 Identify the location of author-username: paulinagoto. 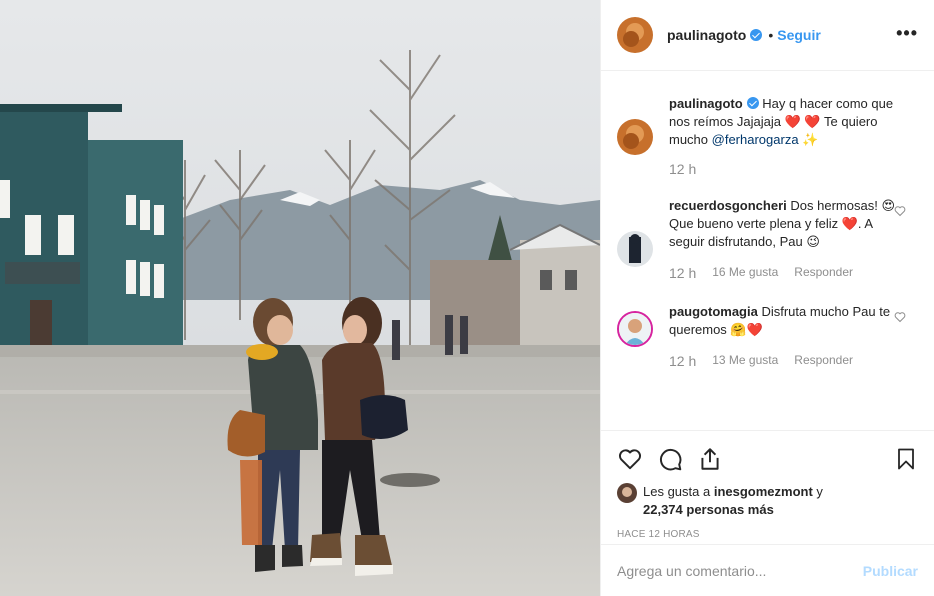
(706, 35).